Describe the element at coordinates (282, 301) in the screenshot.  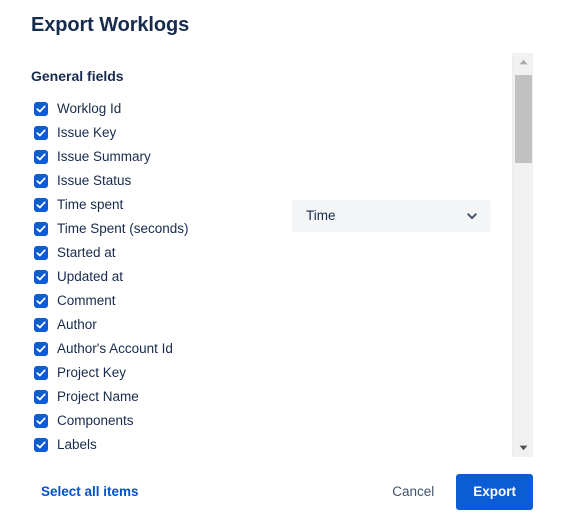
I see `list-item: Comment` at that location.